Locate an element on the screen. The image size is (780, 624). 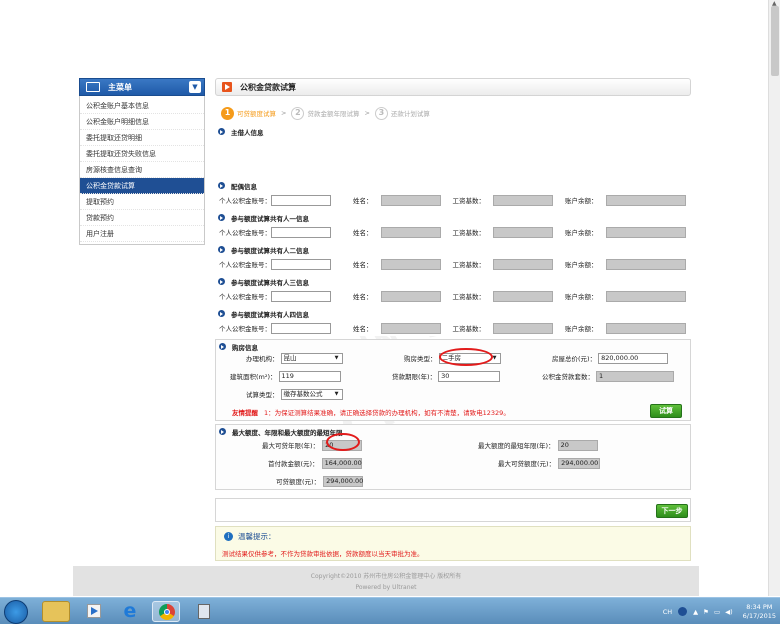
menu-item-house-check: 房源核查信息查询 is located at coordinates (142, 170).